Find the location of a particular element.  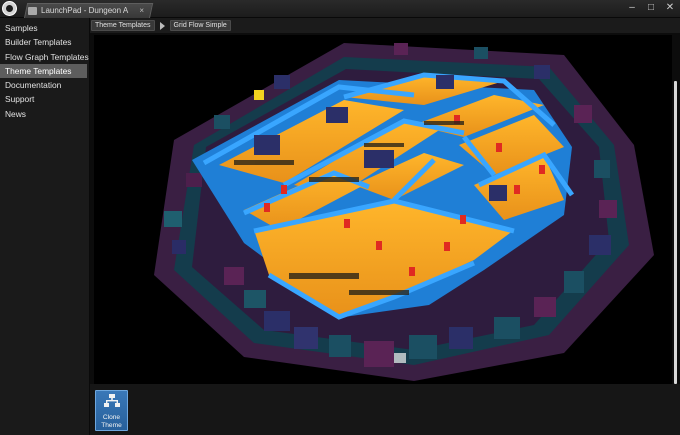

sidebar-item-news: News is located at coordinates (44, 114).